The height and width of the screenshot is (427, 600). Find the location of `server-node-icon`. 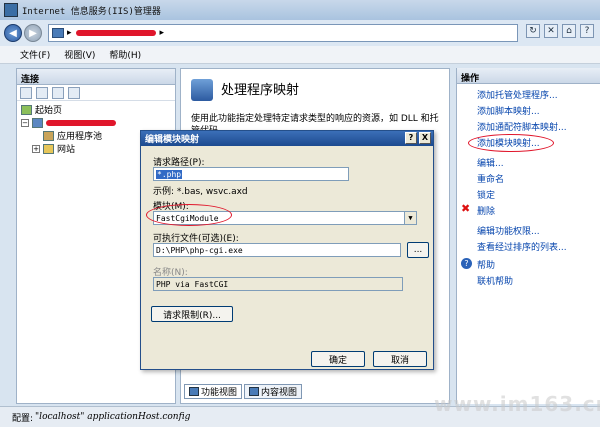

server-node-icon is located at coordinates (37, 122).